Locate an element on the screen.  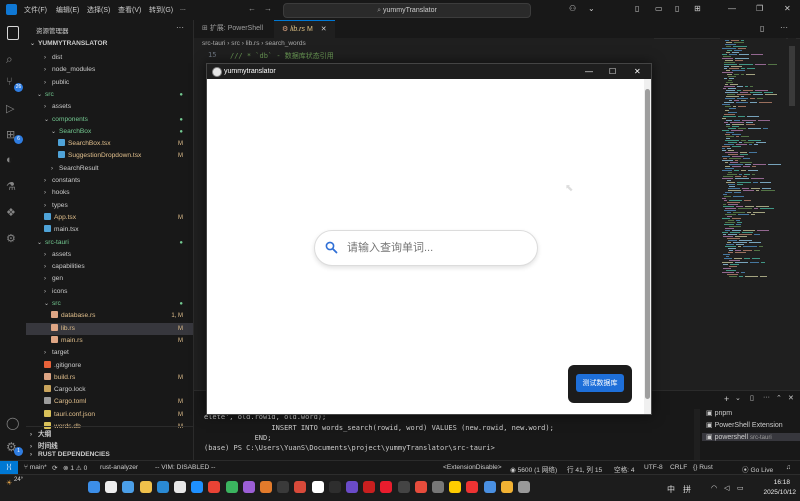
tree-item-hooks: › hooks is located at coordinates (109, 193).